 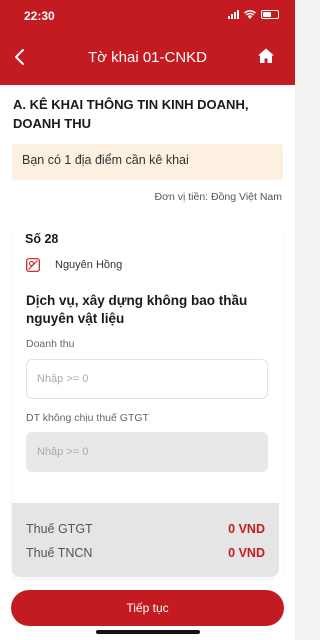 I want to click on tax-label: Thuế TNCN, so click(x=59, y=553).